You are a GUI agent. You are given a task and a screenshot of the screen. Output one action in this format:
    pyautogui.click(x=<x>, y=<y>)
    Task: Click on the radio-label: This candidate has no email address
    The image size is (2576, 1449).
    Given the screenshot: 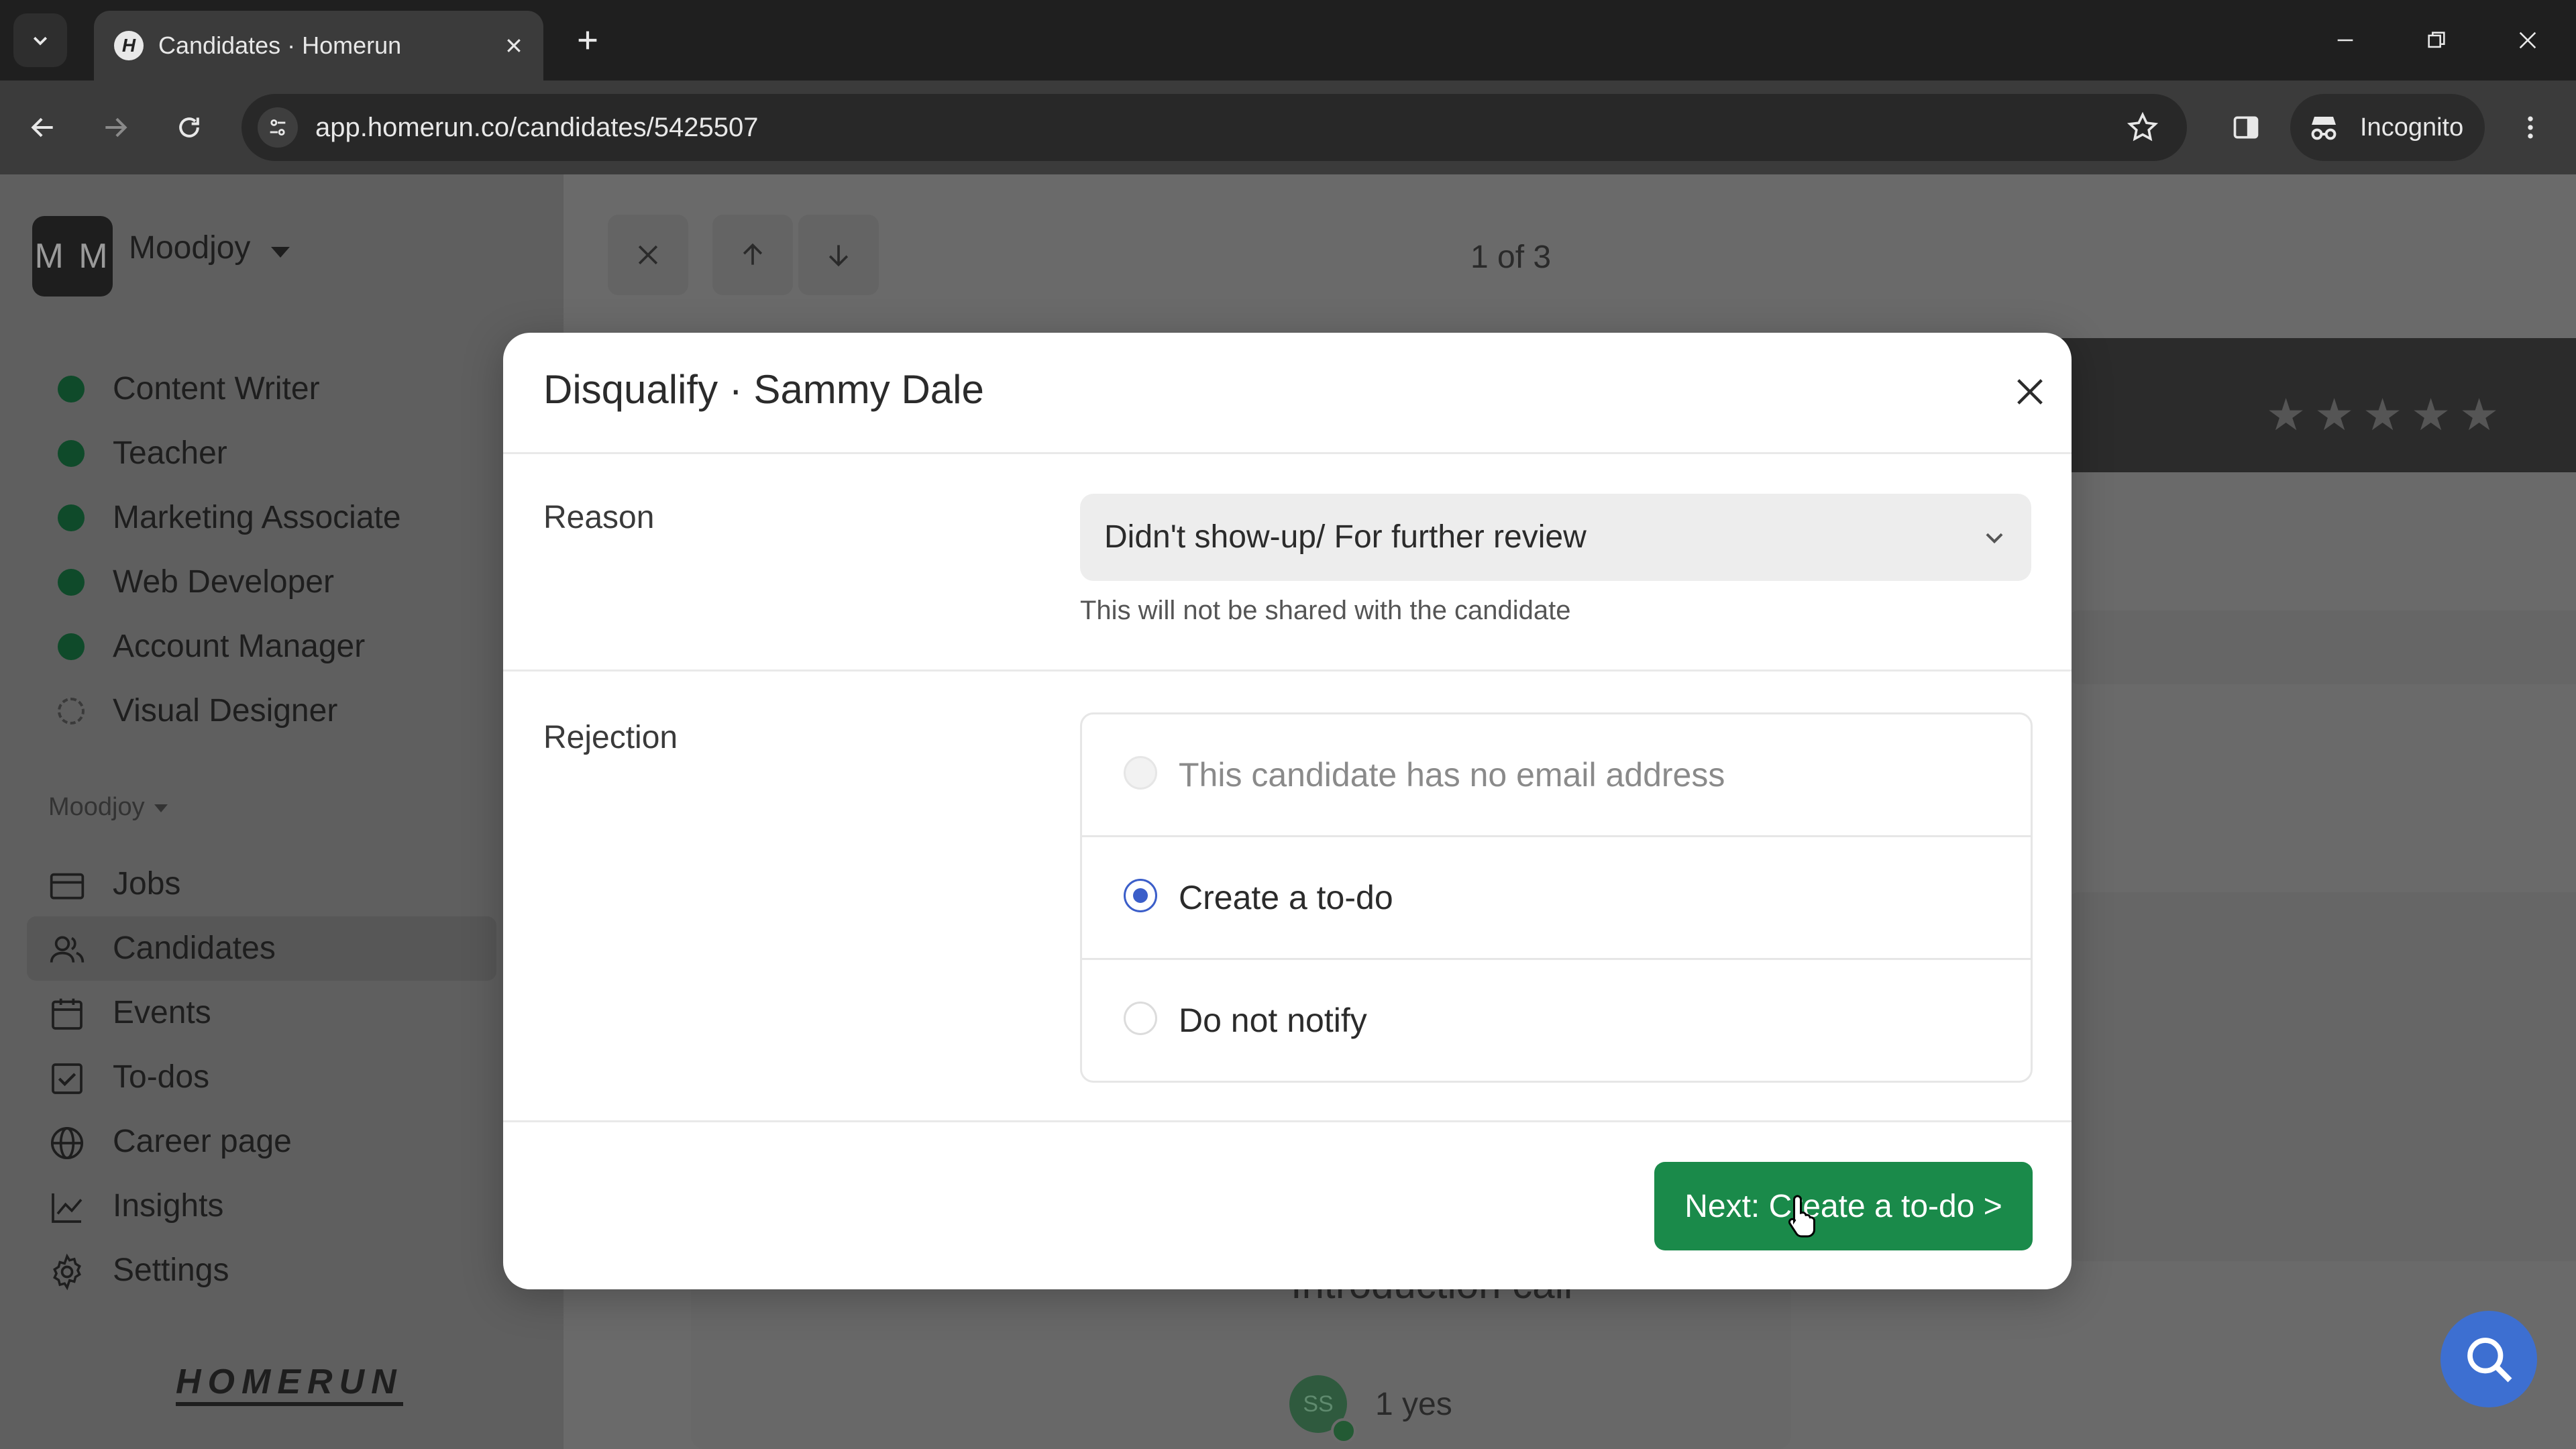 What is the action you would take?
    pyautogui.click(x=1452, y=775)
    